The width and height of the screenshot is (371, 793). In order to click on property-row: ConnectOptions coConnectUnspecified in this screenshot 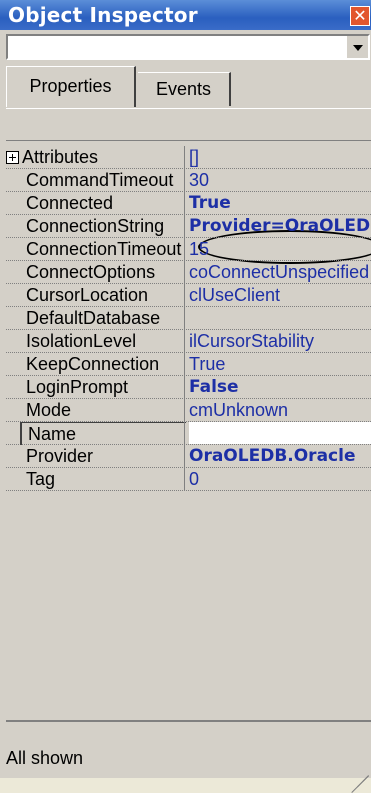, I will do `click(188, 272)`.